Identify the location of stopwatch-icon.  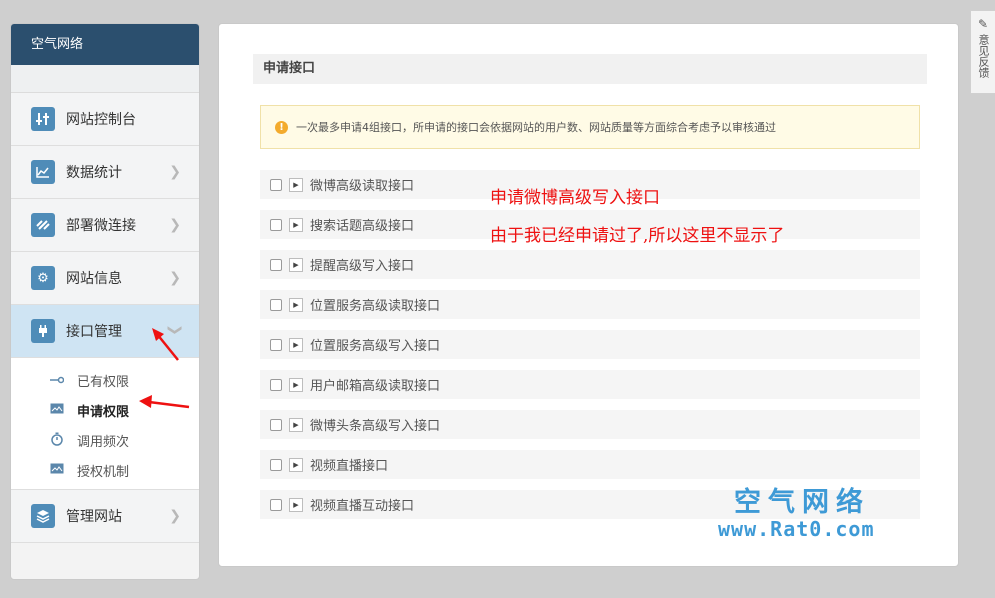
(57, 440).